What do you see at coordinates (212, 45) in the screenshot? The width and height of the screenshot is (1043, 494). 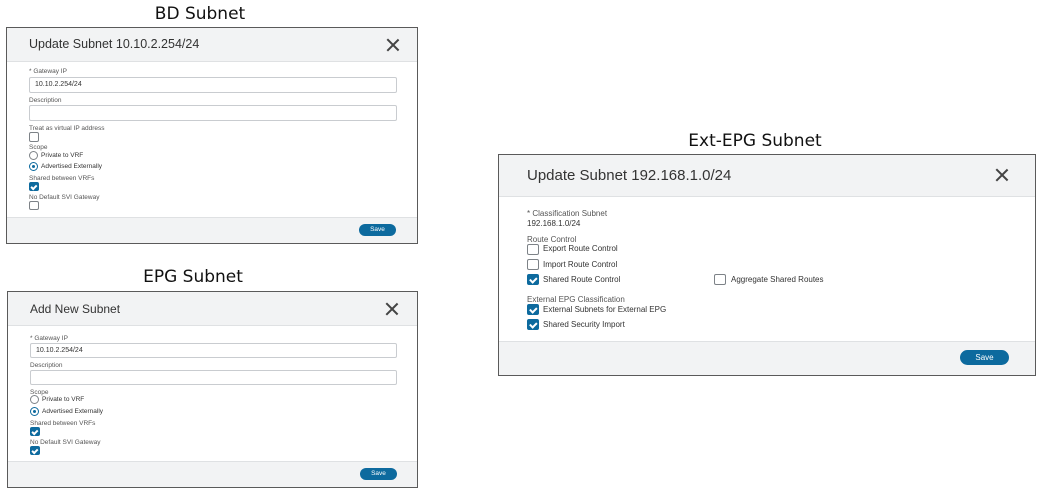 I see `dialog-header: Update Subnet 10.10.2.254/24` at bounding box center [212, 45].